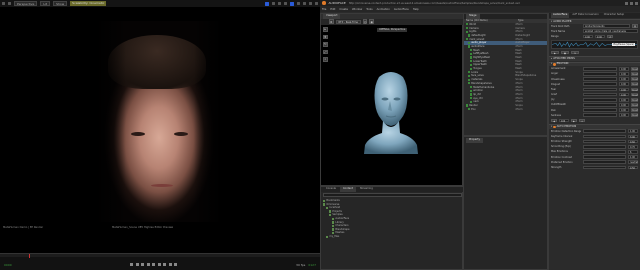  I want to click on camera-label: OPENGL, Perspective, so click(392, 30).